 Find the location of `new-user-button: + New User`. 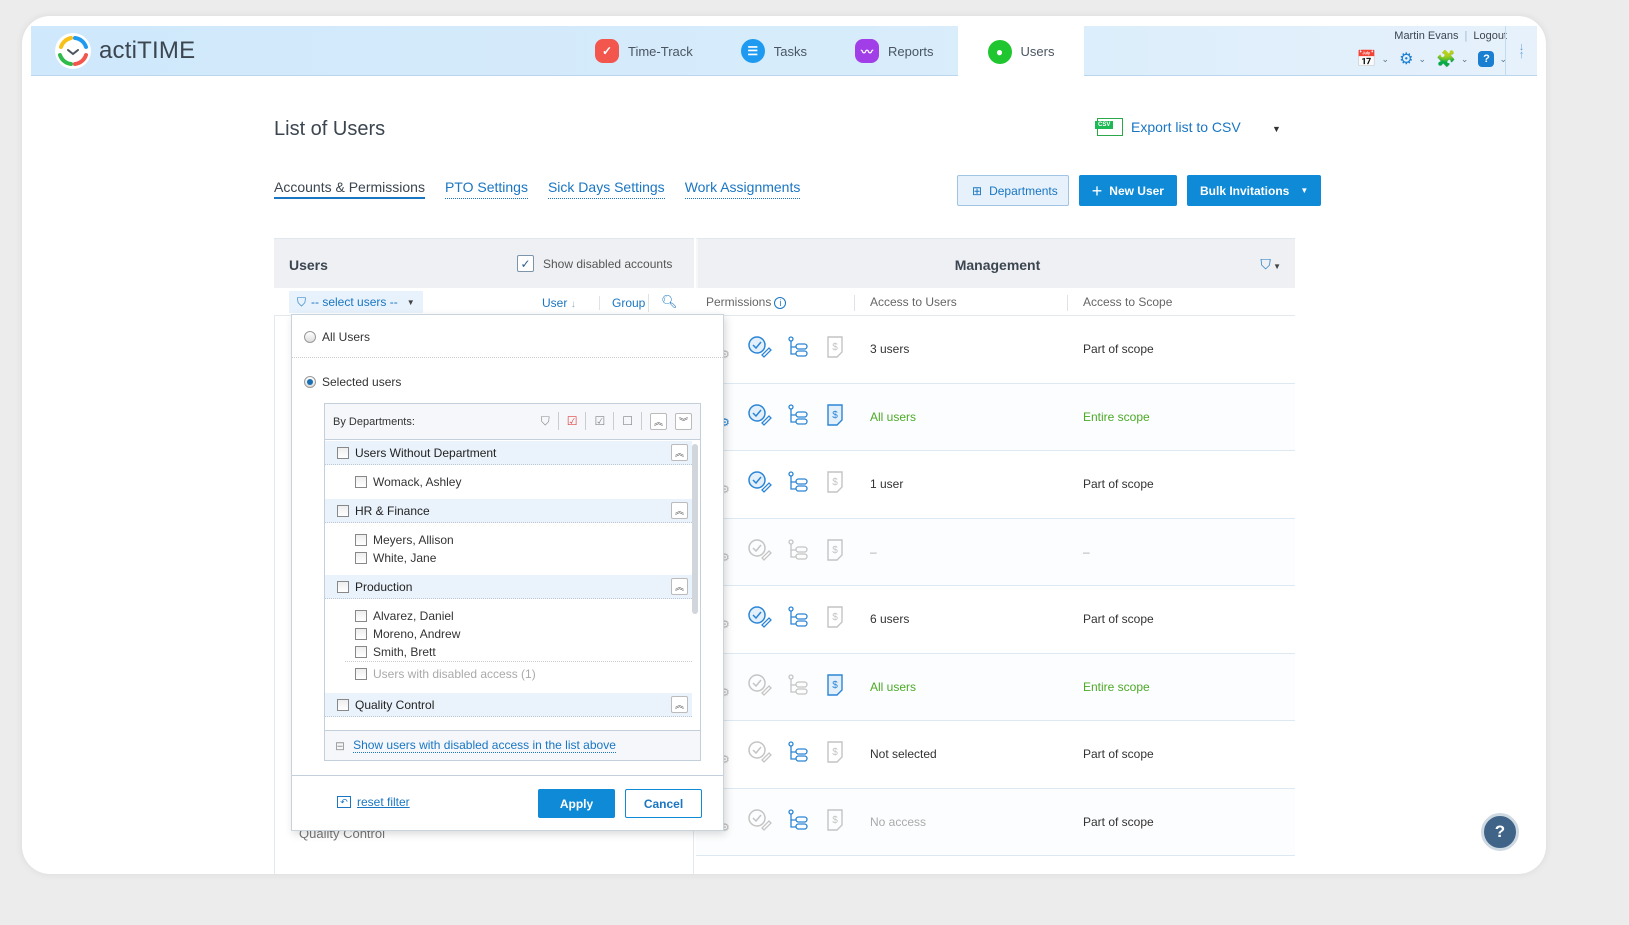

new-user-button: + New User is located at coordinates (1127, 190).